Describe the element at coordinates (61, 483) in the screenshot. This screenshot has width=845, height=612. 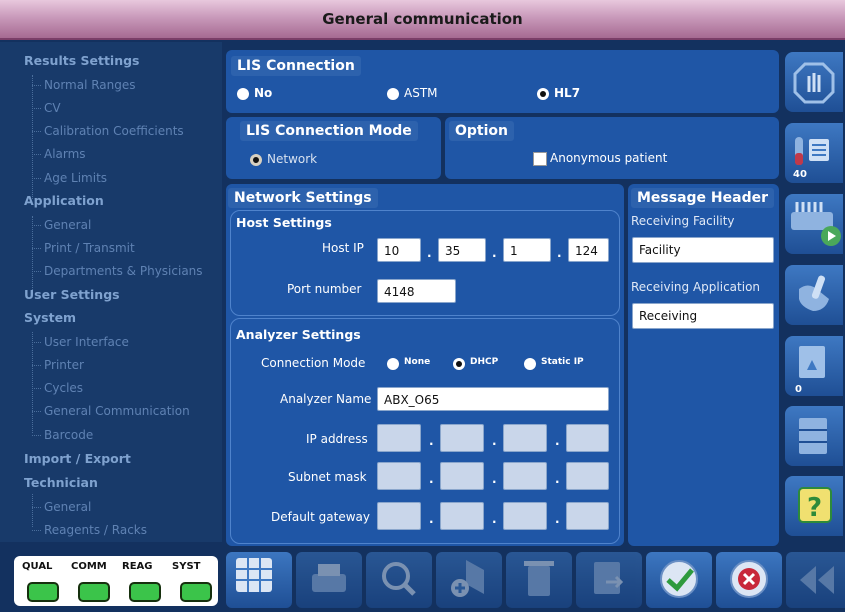
I see `sidebar-item: Technician` at that location.